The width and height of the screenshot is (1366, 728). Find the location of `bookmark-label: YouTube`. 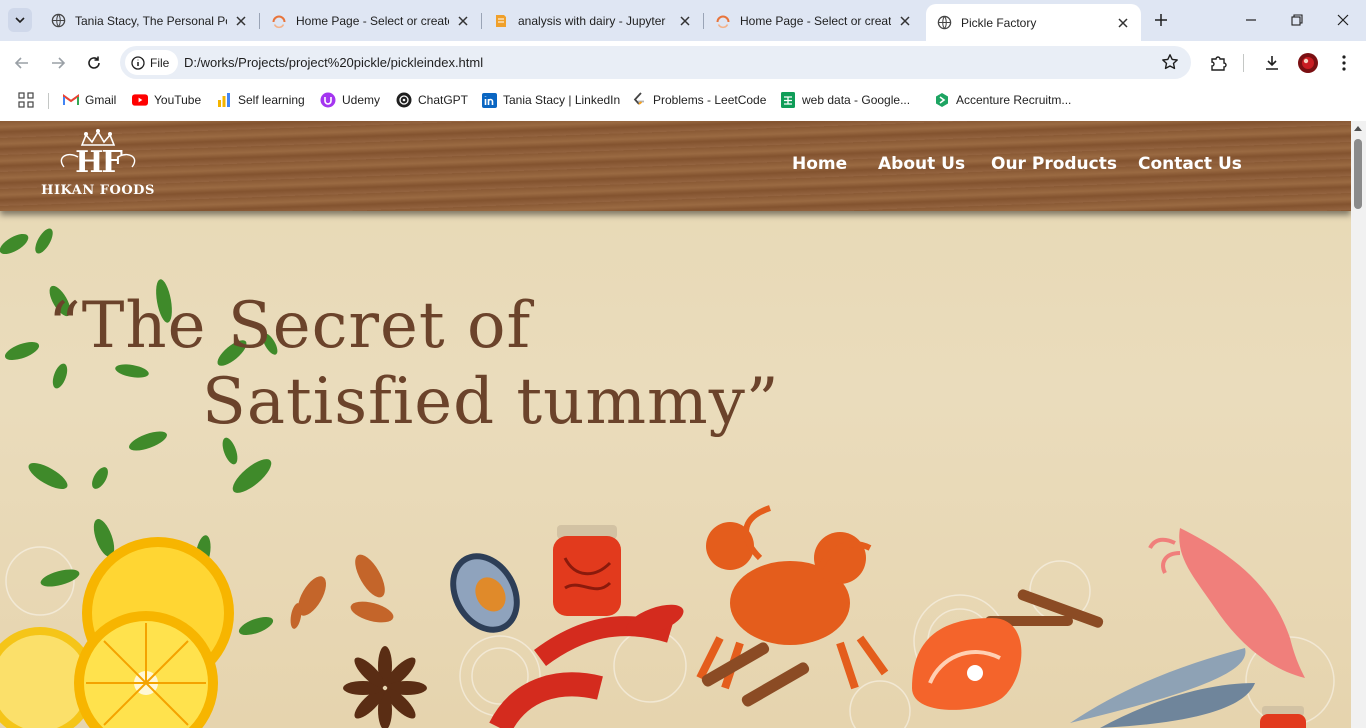

bookmark-label: YouTube is located at coordinates (178, 100).